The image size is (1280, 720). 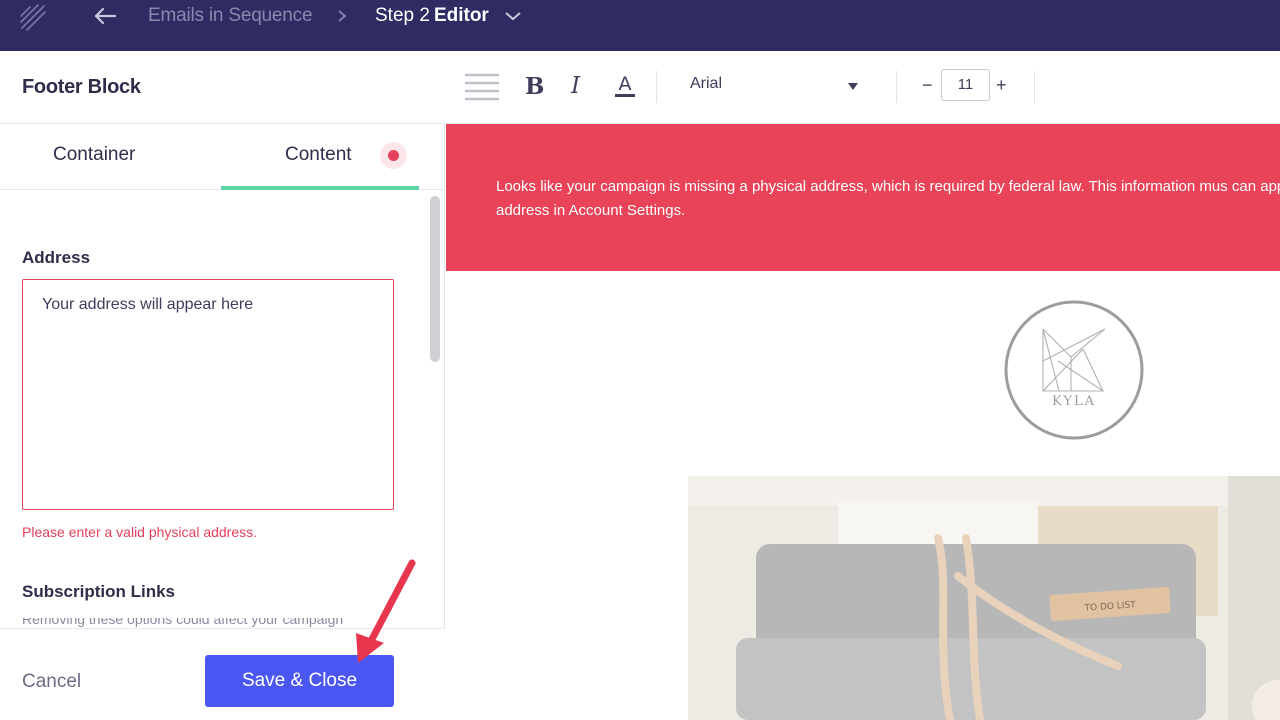 I want to click on address-error-message: Please enter a valid physical address., so click(x=140, y=532).